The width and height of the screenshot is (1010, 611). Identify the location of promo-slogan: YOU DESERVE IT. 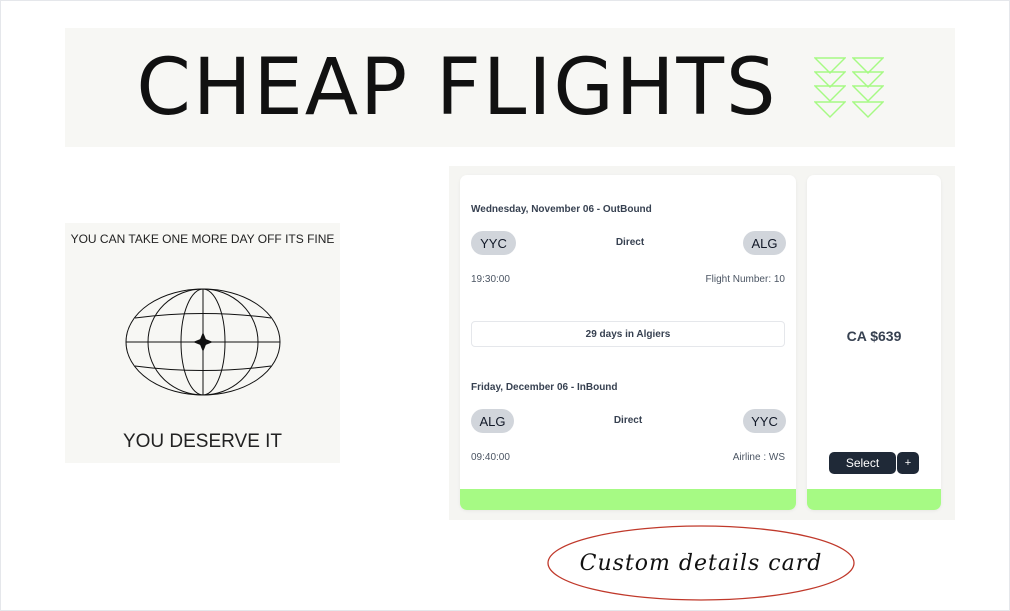
(202, 441).